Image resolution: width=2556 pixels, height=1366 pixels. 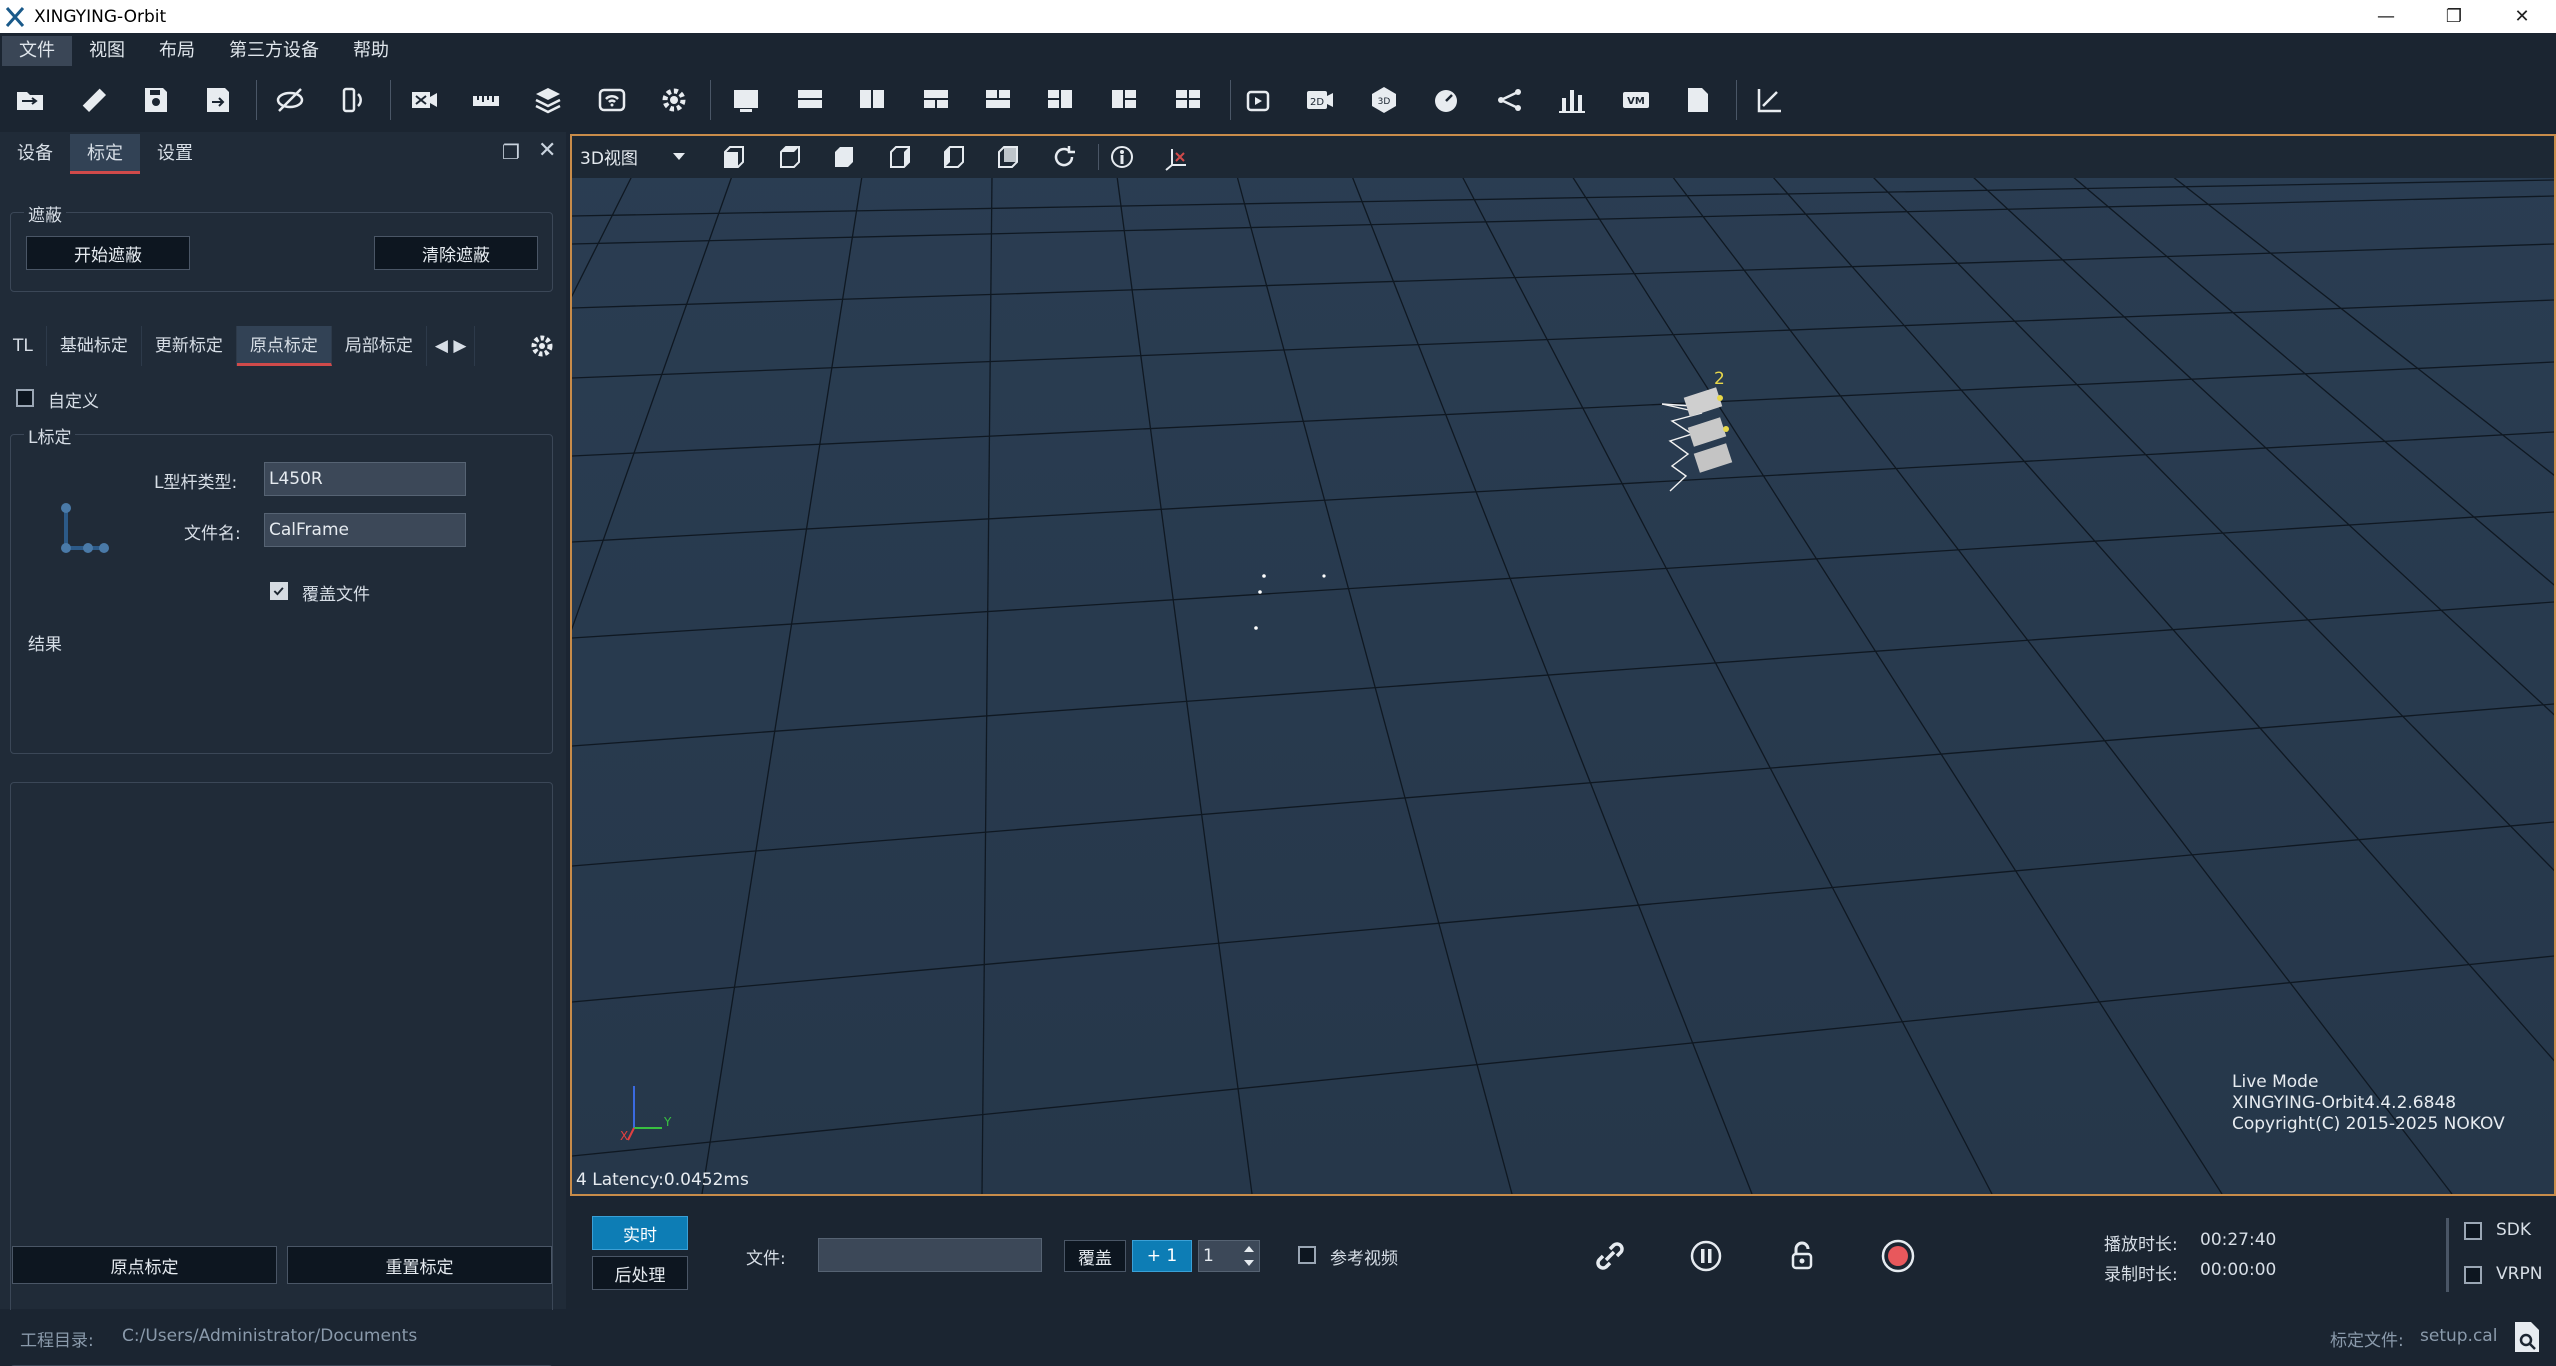 I want to click on close-window-icon: ✕, so click(x=2522, y=16).